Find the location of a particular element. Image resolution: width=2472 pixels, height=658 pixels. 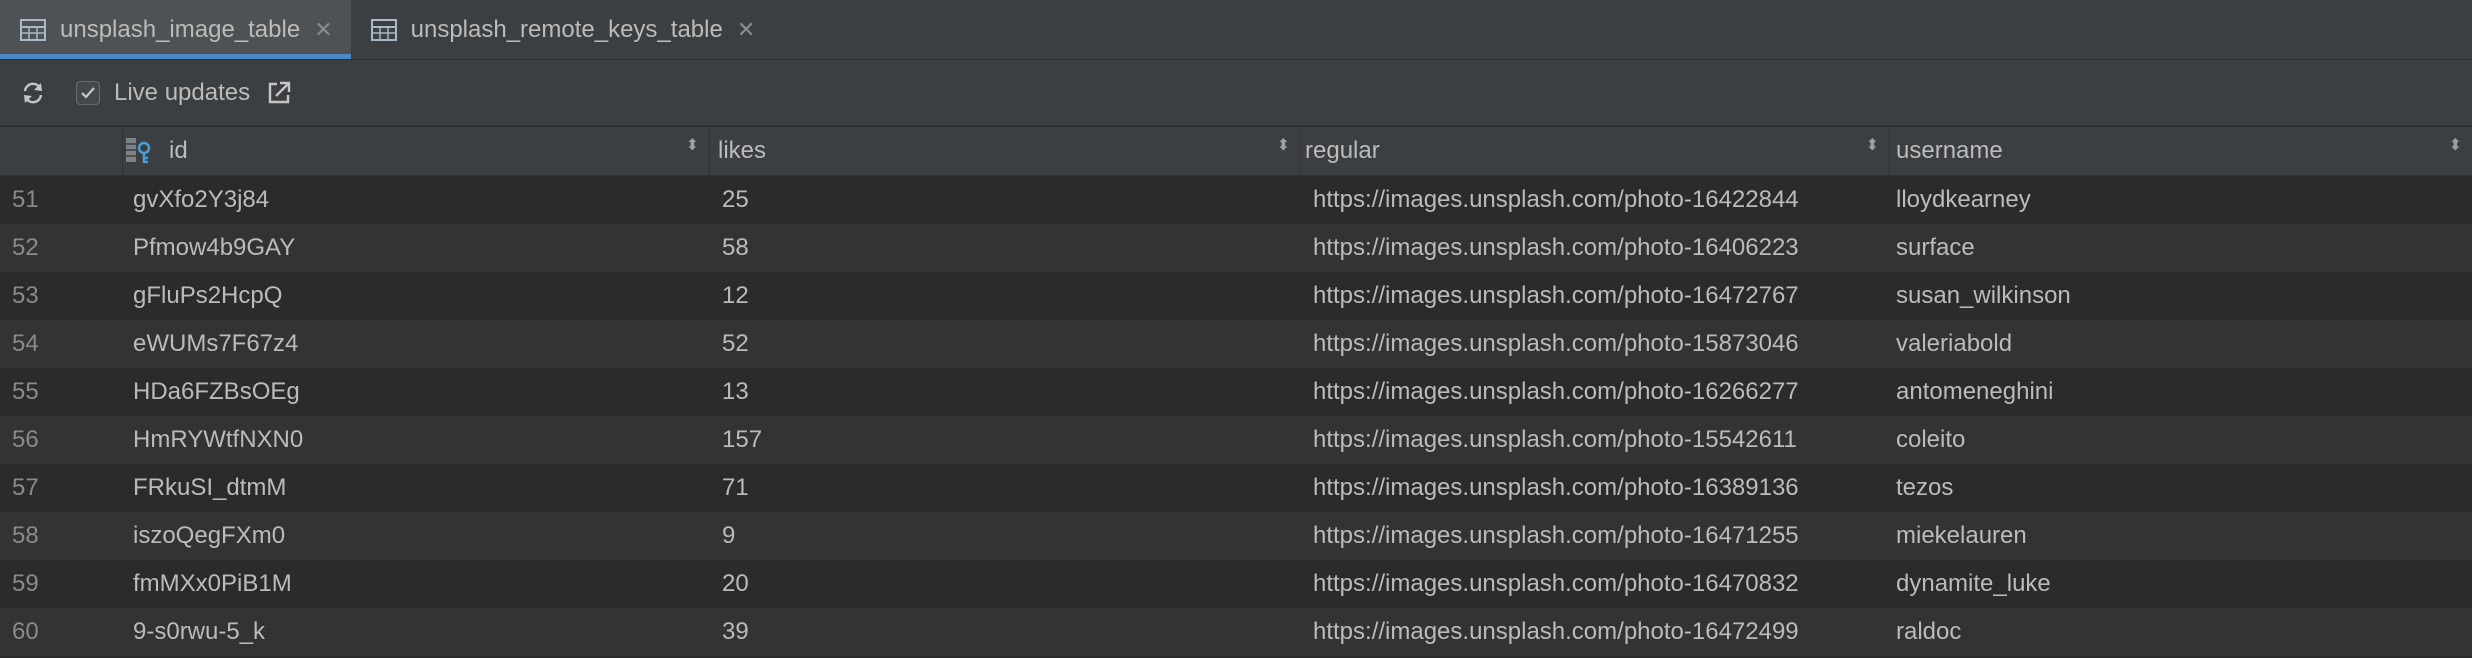

cell-id: 9-s0rwu-5_k is located at coordinates (416, 632).